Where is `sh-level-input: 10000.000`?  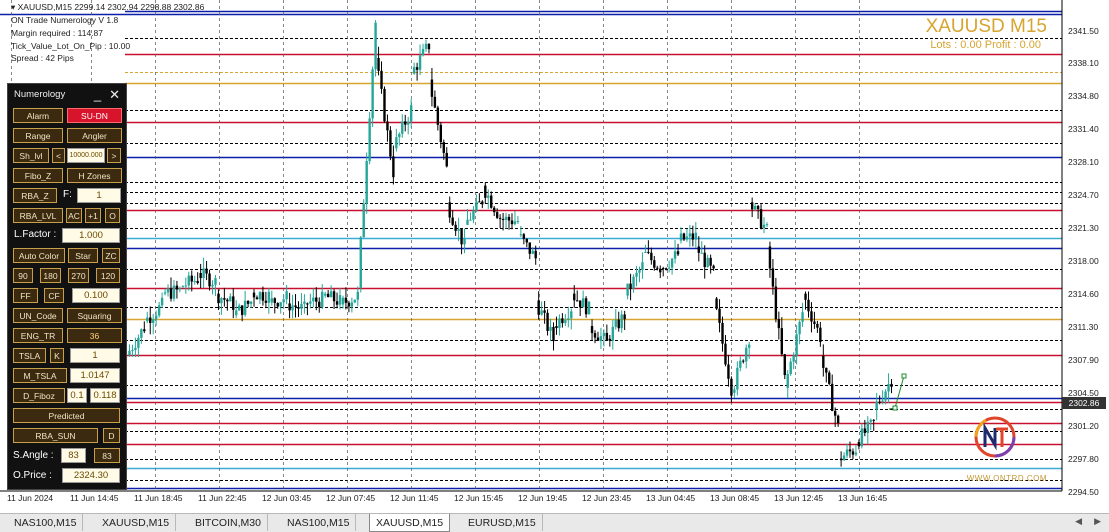 sh-level-input: 10000.000 is located at coordinates (86, 155).